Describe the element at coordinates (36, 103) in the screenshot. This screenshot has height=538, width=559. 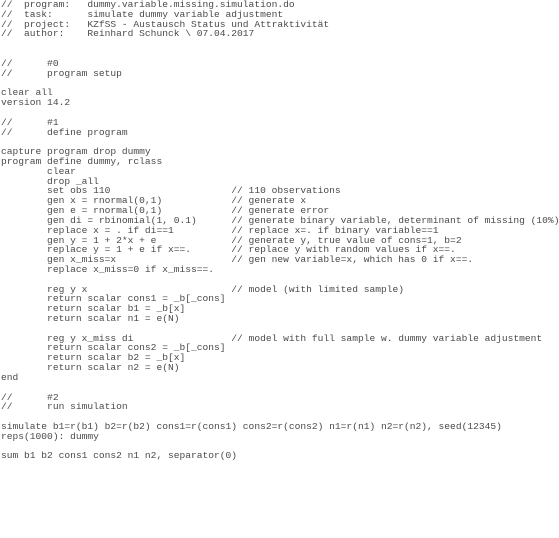
I see `code-line: version 14.2` at that location.